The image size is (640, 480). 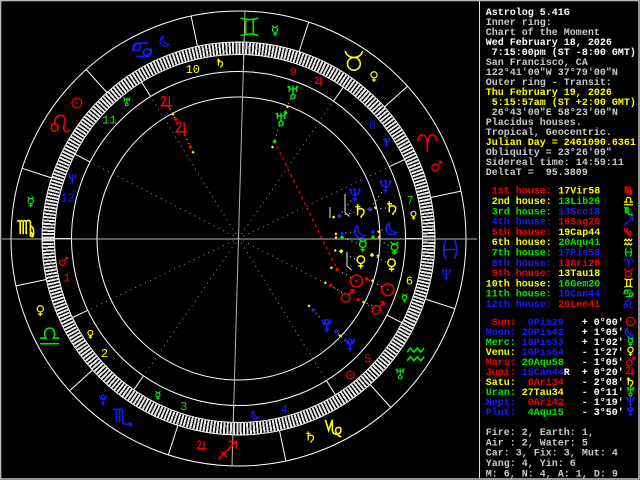 I want to click on svg-text: 13Lib26, so click(x=579, y=202).